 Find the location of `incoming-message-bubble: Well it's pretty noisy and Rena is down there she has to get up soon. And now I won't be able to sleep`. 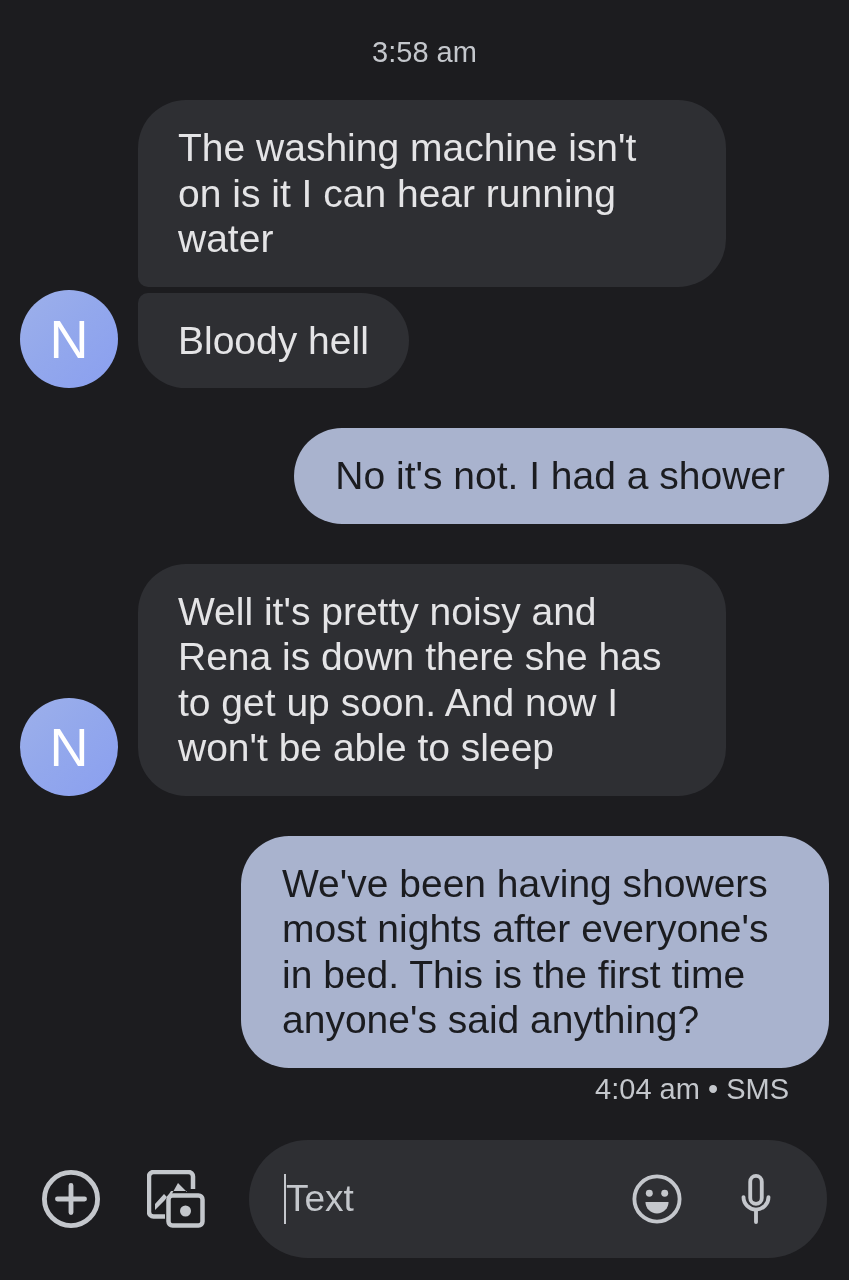

incoming-message-bubble: Well it's pretty noisy and Rena is down there she has to get up soon. And now I won't be able to sleep is located at coordinates (432, 679).